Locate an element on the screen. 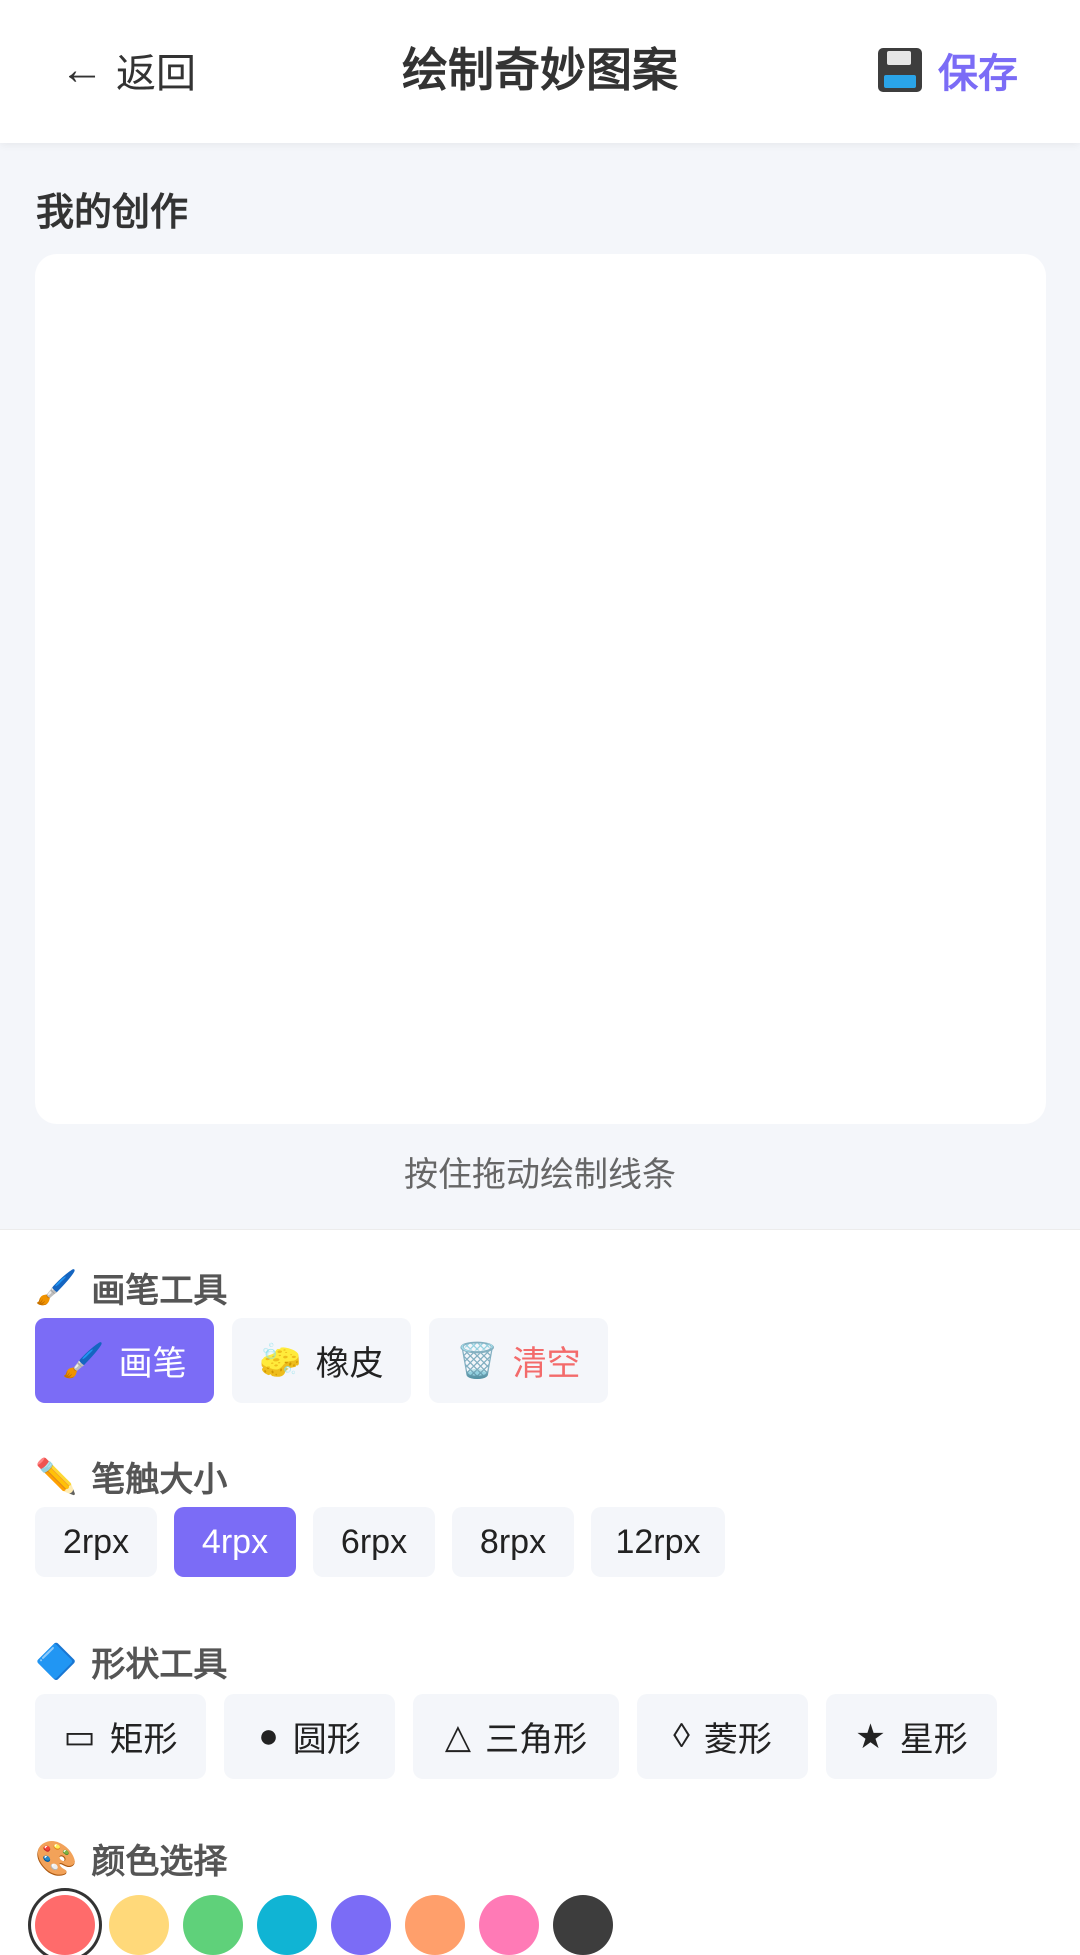 Image resolution: width=1080 pixels, height=1955 pixels. shape-diamond-button: ◊ 菱形 is located at coordinates (722, 1736).